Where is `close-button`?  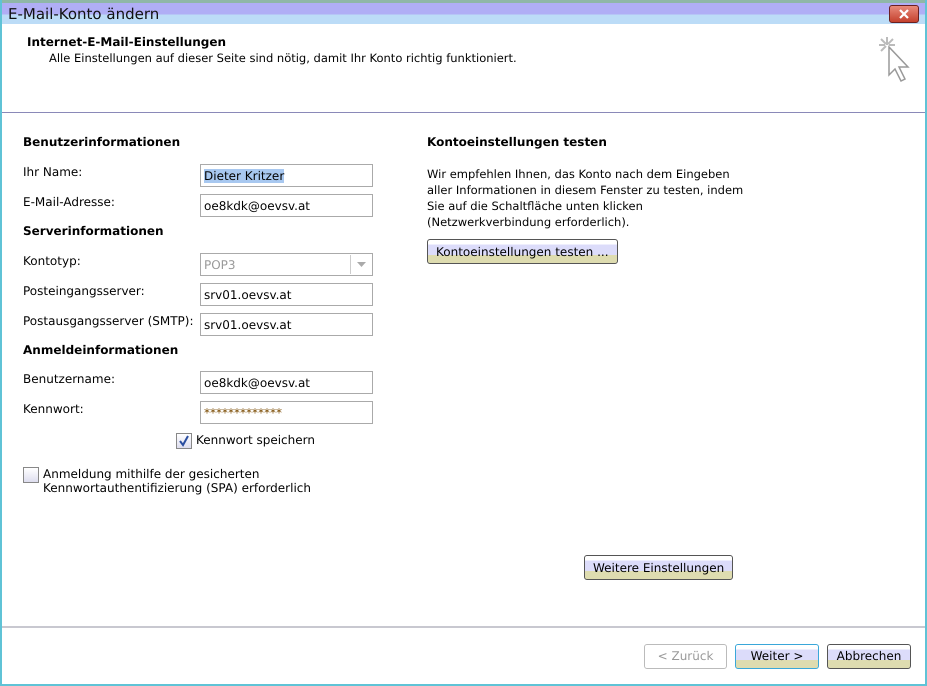
close-button is located at coordinates (904, 13).